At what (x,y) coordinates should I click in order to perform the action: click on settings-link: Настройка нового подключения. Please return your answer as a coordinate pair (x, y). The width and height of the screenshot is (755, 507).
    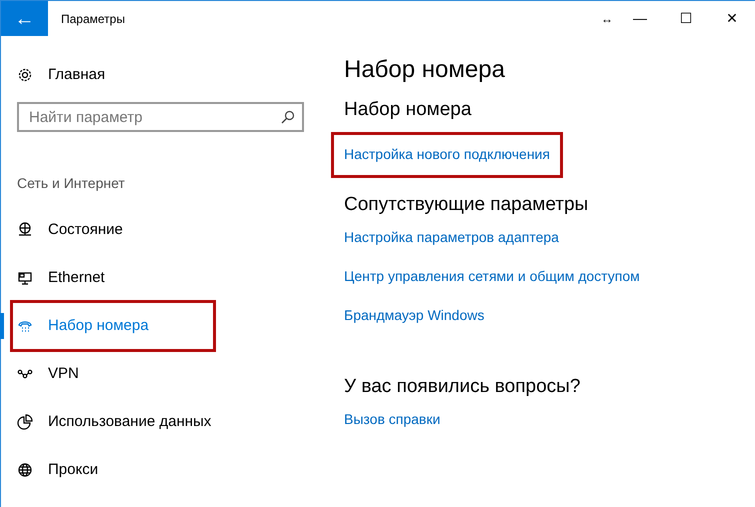
    Looking at the image, I should click on (447, 154).